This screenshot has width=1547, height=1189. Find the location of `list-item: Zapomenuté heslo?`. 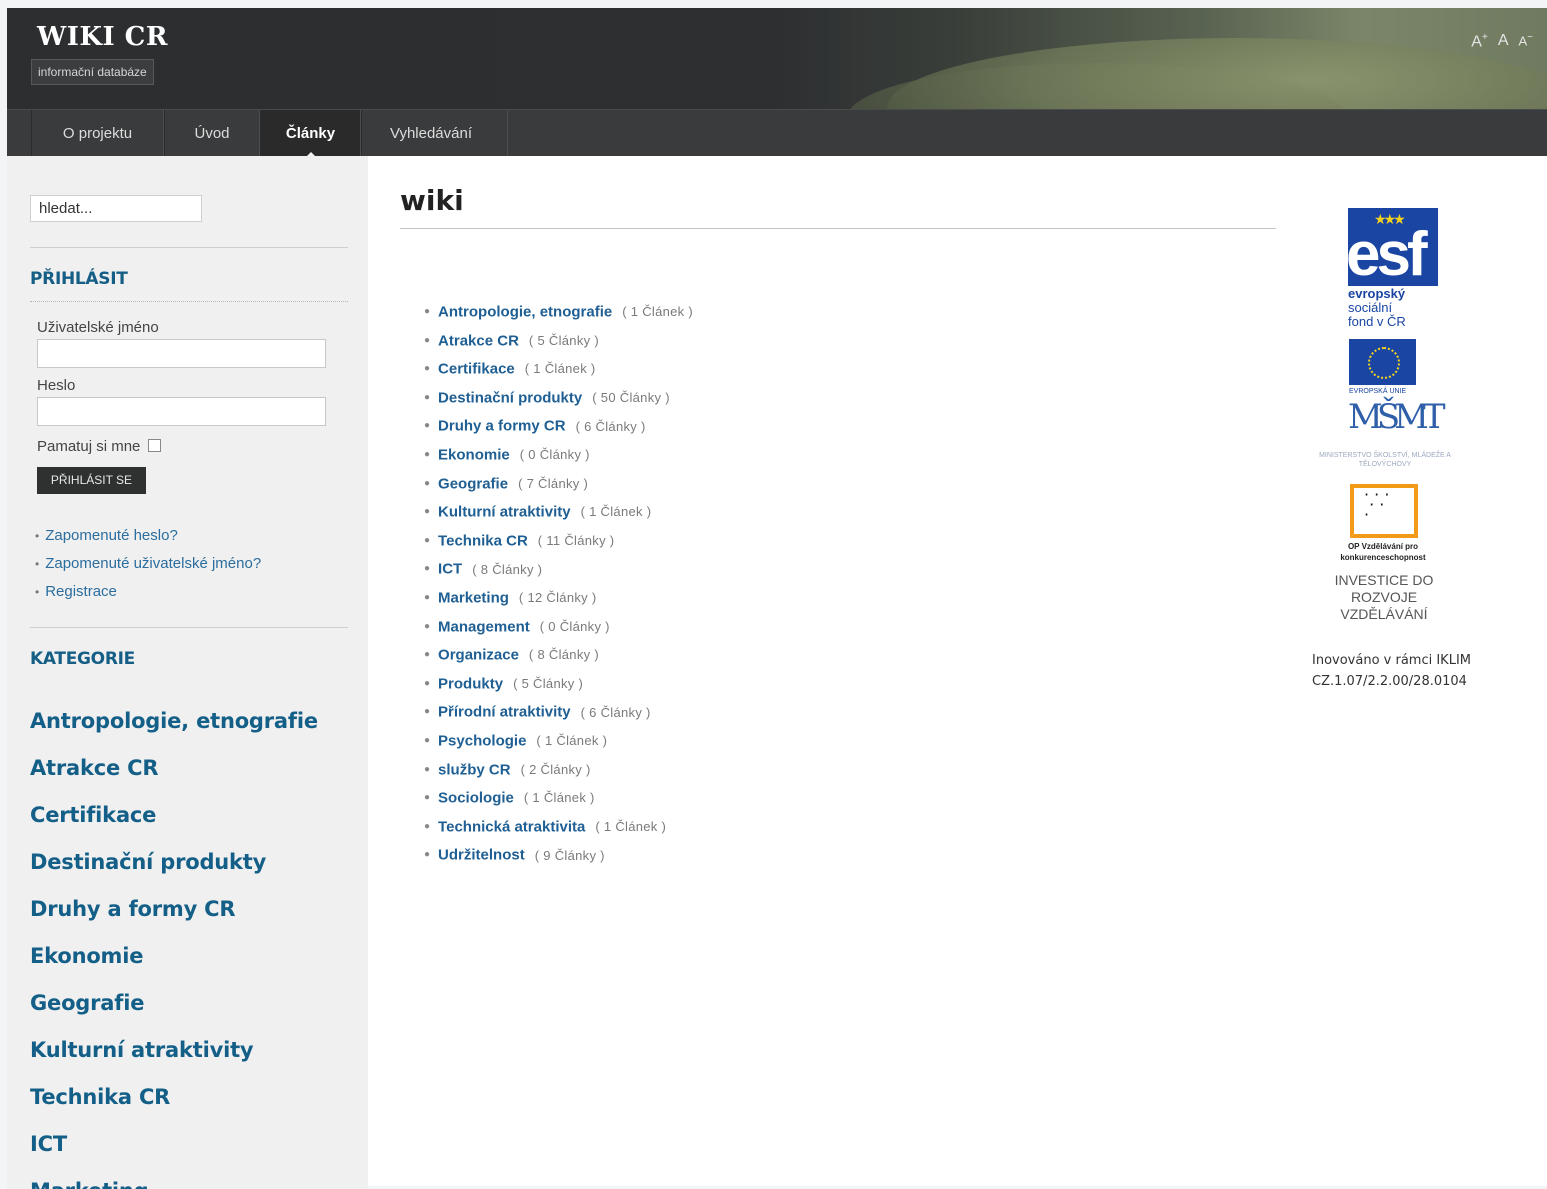

list-item: Zapomenuté heslo? is located at coordinates (148, 536).